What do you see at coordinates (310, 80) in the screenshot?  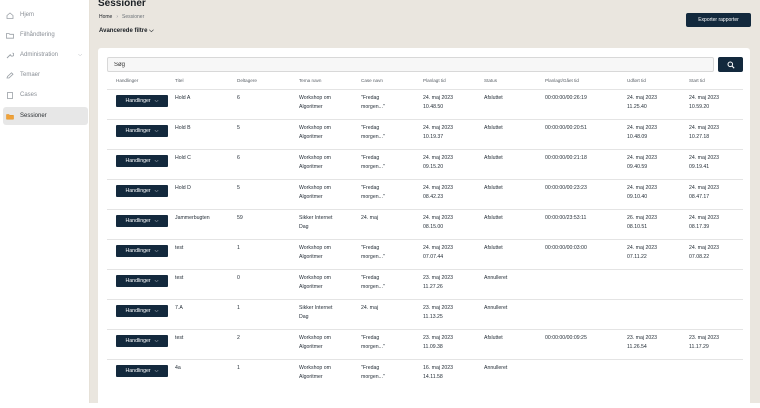 I see `header-col-theme: Tema navn` at bounding box center [310, 80].